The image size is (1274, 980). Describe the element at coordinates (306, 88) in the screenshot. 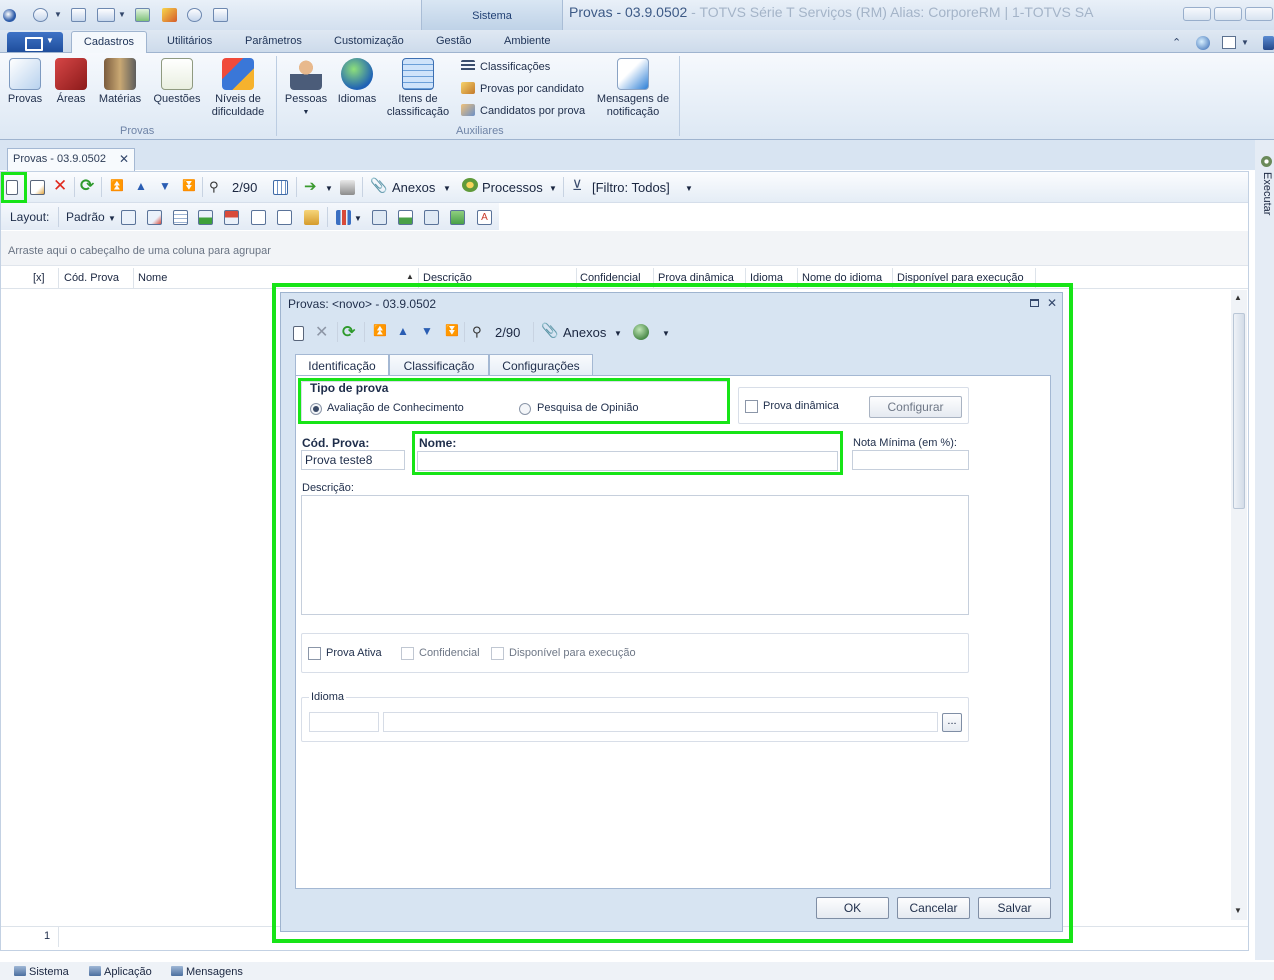

I see `ribbon-pessoas-button: Pessoas ▼` at that location.